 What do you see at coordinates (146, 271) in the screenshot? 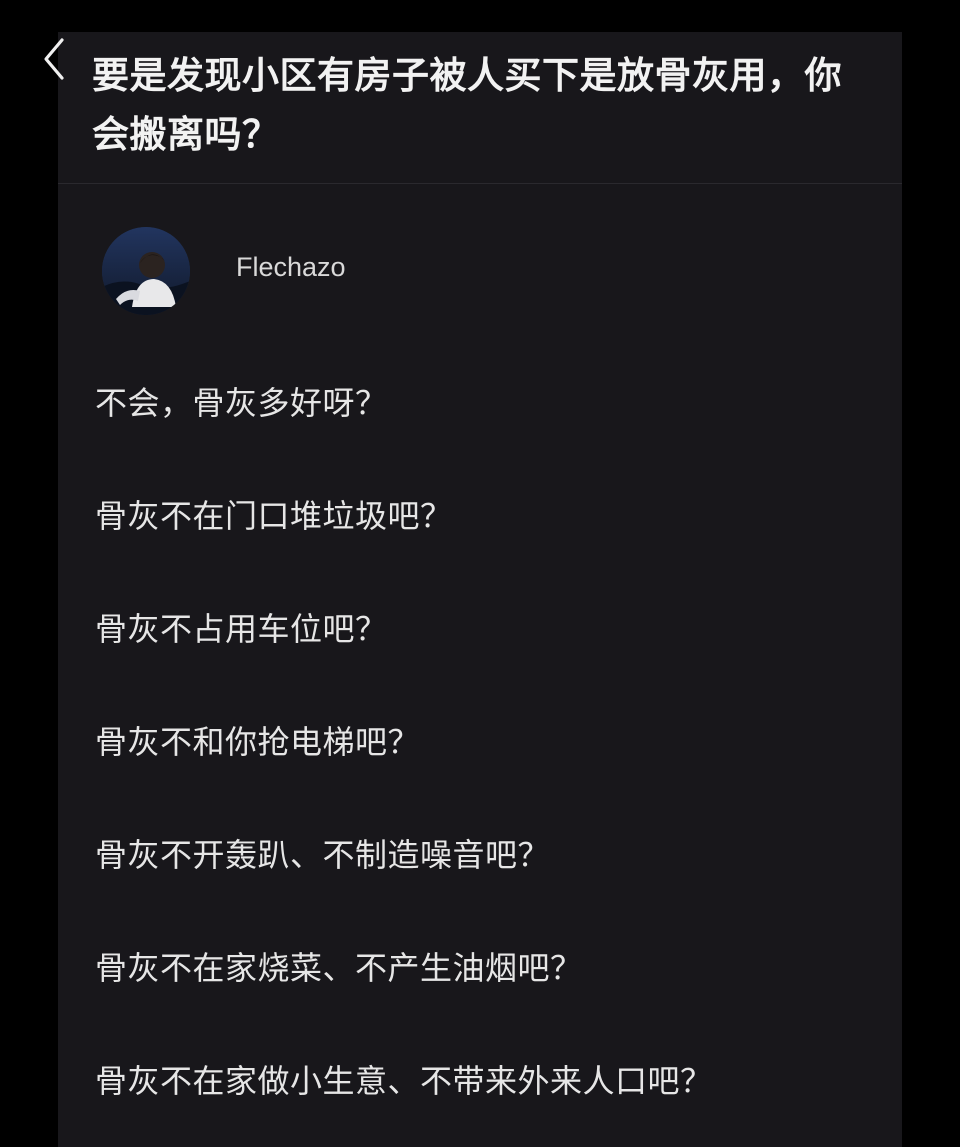
I see `avatar` at bounding box center [146, 271].